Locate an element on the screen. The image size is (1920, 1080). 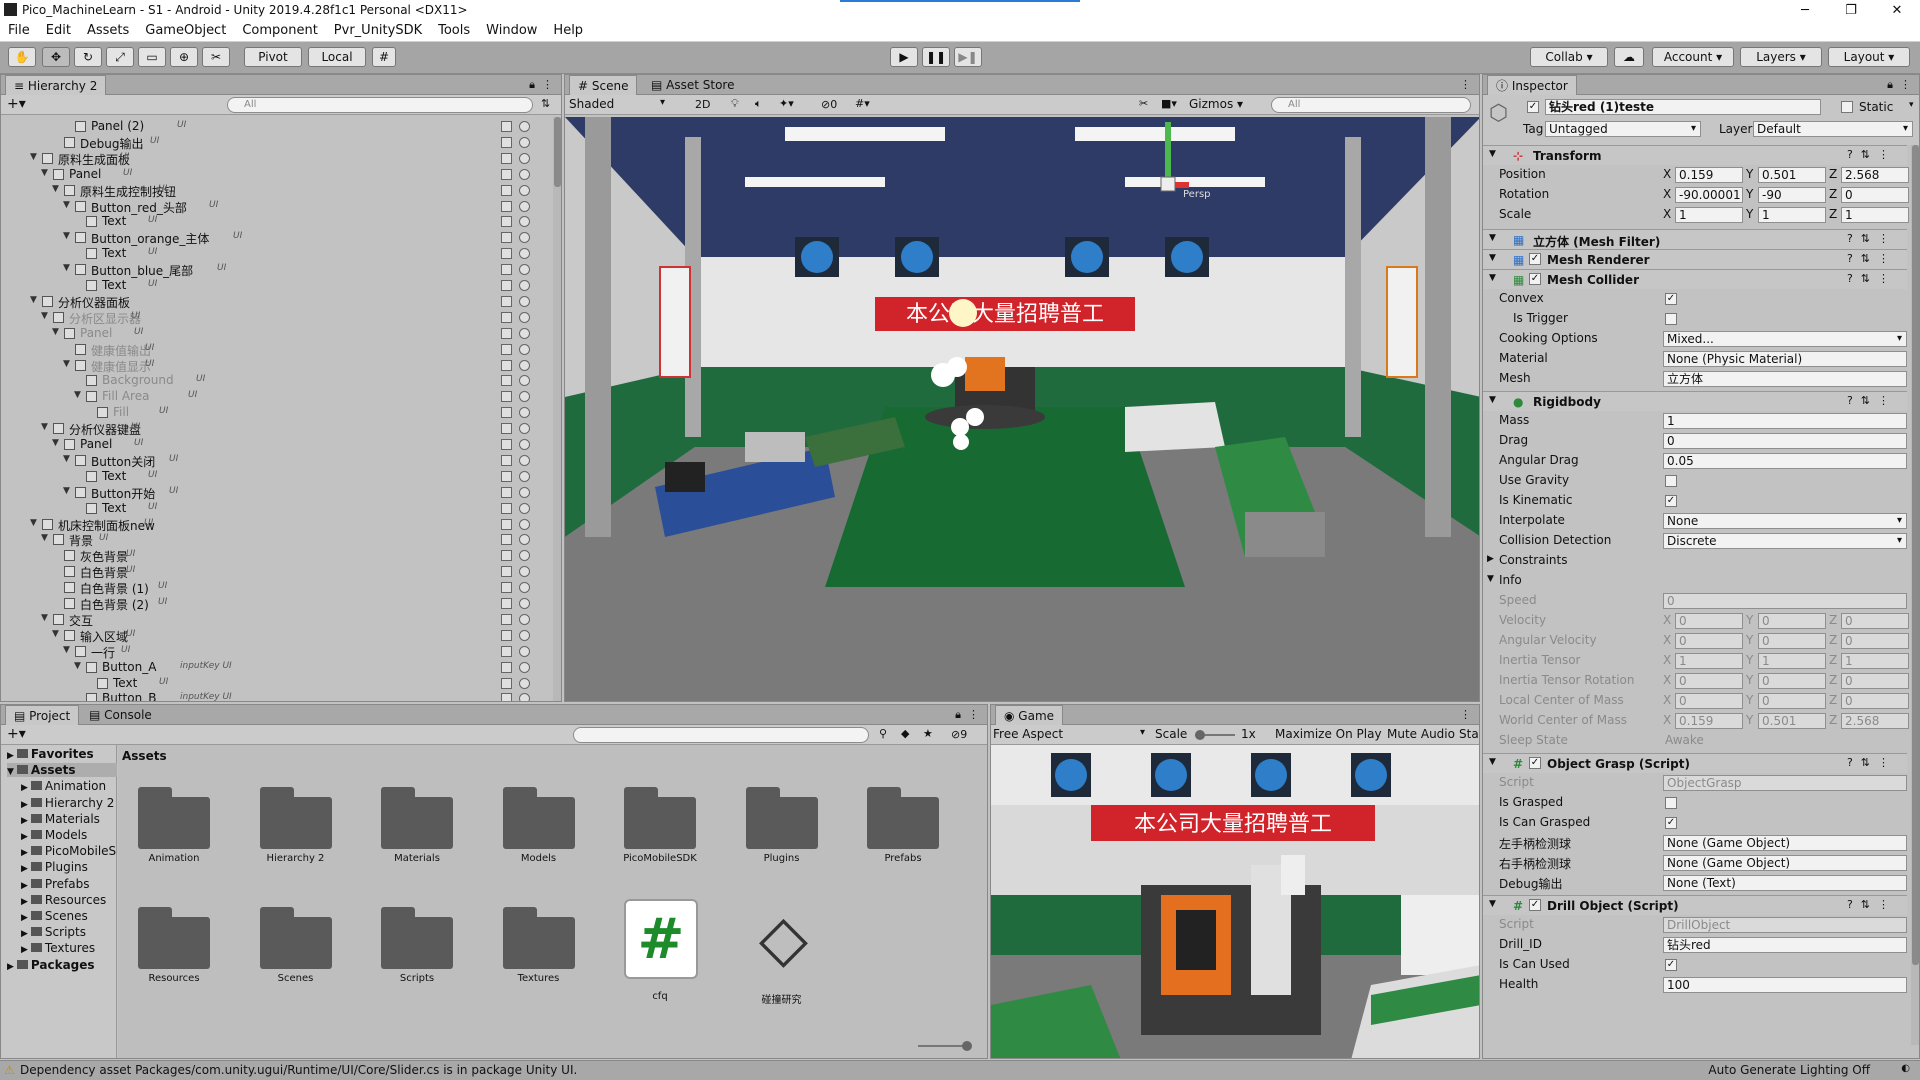
rotate-tool-icon: ↻ is located at coordinates (88, 57).